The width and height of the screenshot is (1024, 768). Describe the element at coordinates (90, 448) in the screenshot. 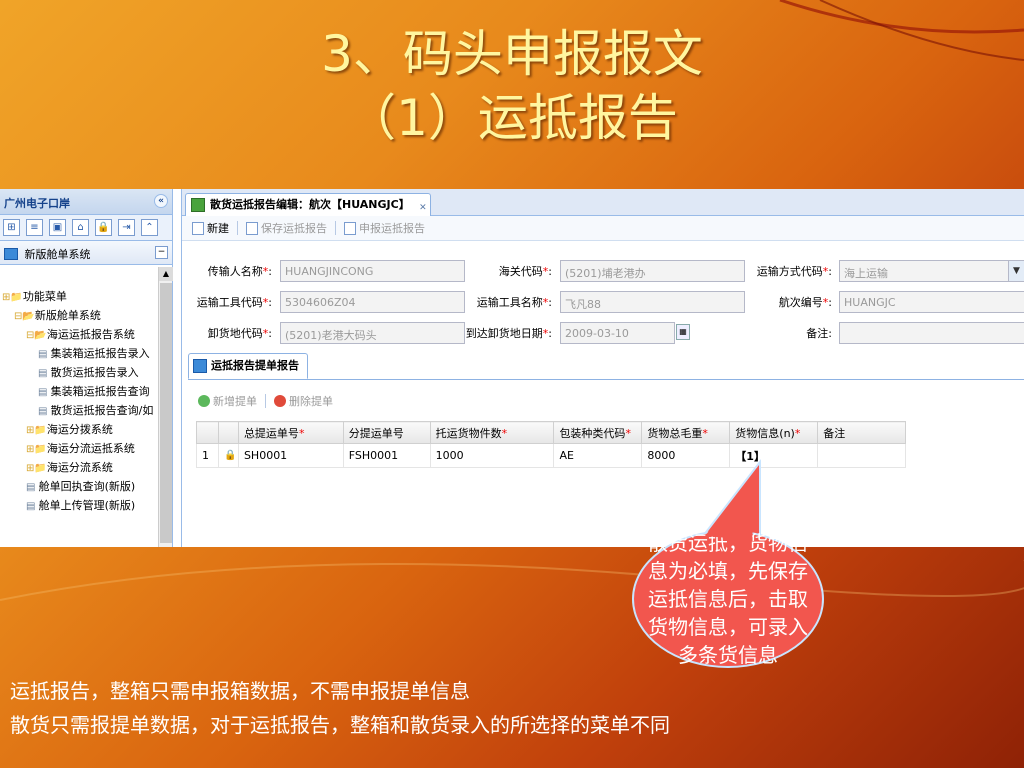

I see `tree-item-label: 海运分流运抵系统` at that location.